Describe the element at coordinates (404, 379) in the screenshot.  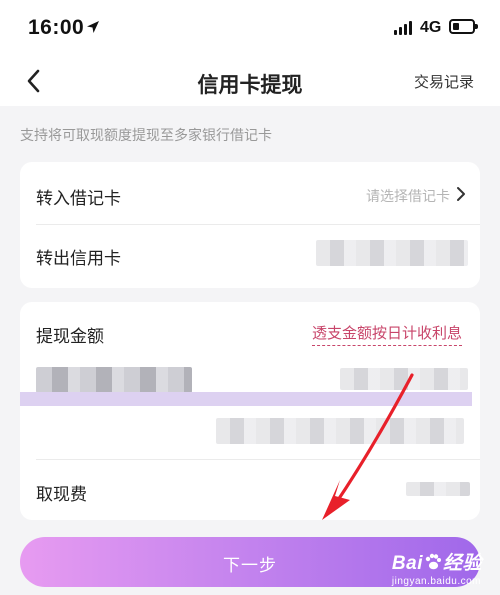
I see `available-amount-redacted` at that location.